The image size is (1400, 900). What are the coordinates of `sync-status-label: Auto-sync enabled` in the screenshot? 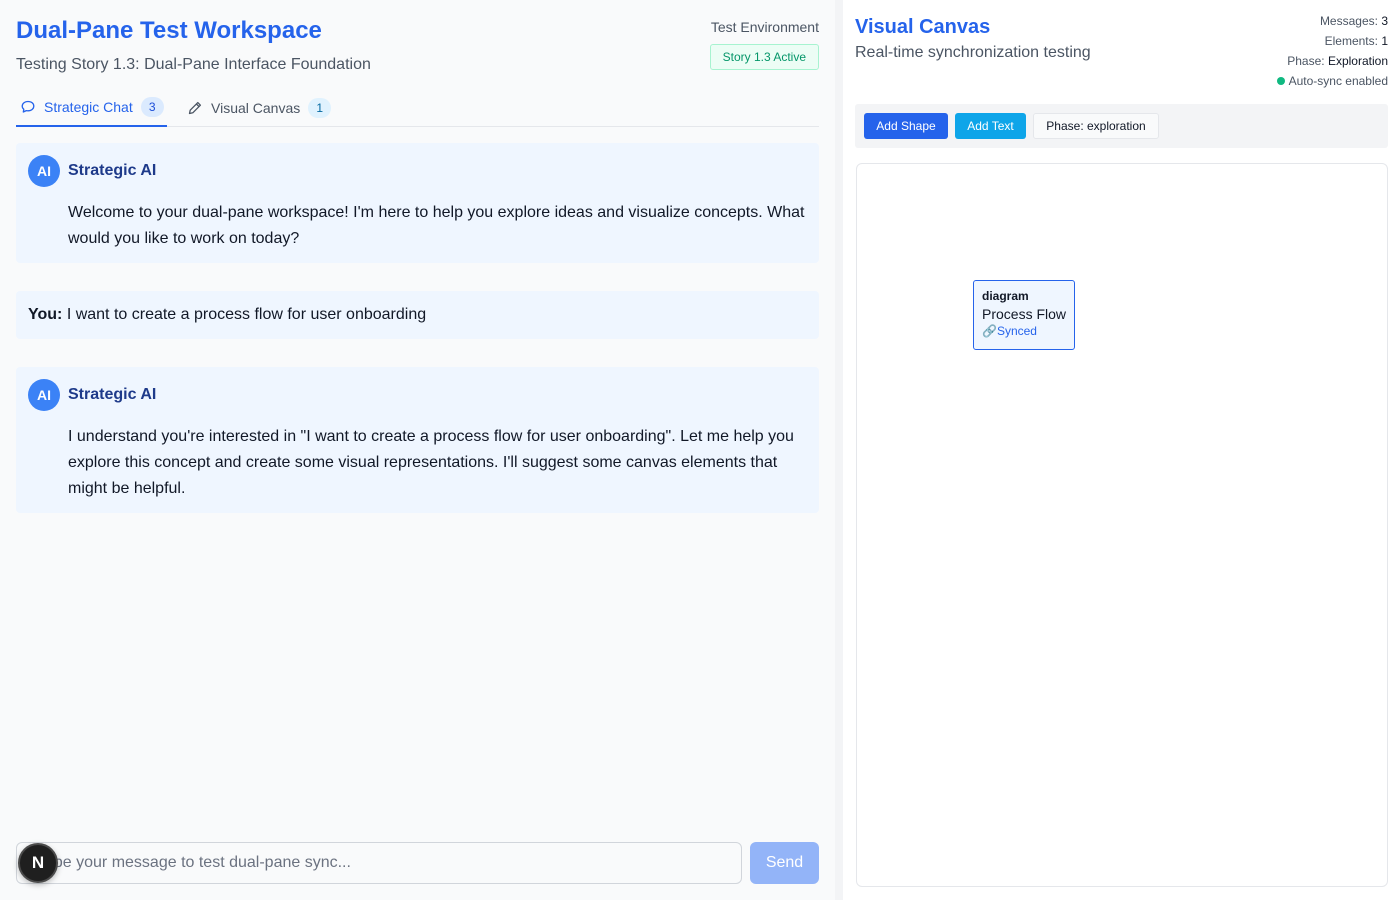 It's located at (1338, 81).